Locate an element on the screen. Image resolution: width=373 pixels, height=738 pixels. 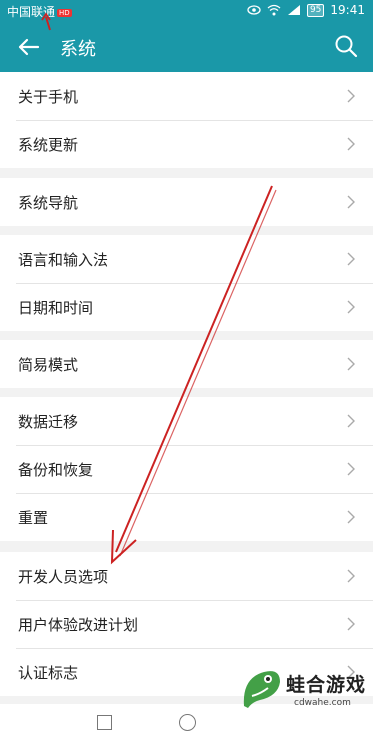
frog-logo-icon is located at coordinates (261, 689).